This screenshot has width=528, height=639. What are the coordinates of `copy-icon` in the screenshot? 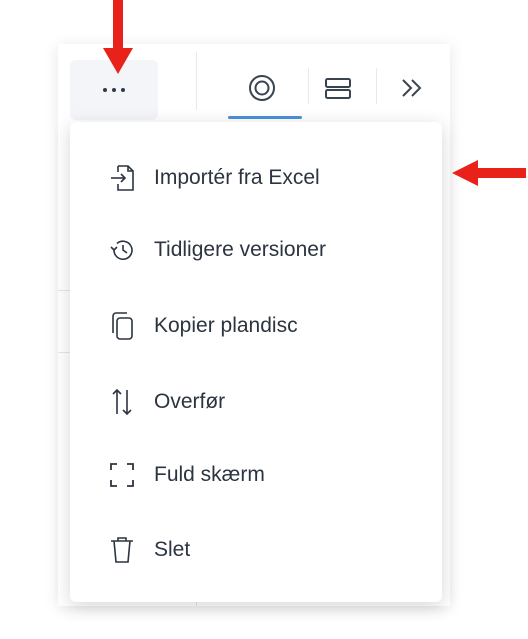 It's located at (122, 326).